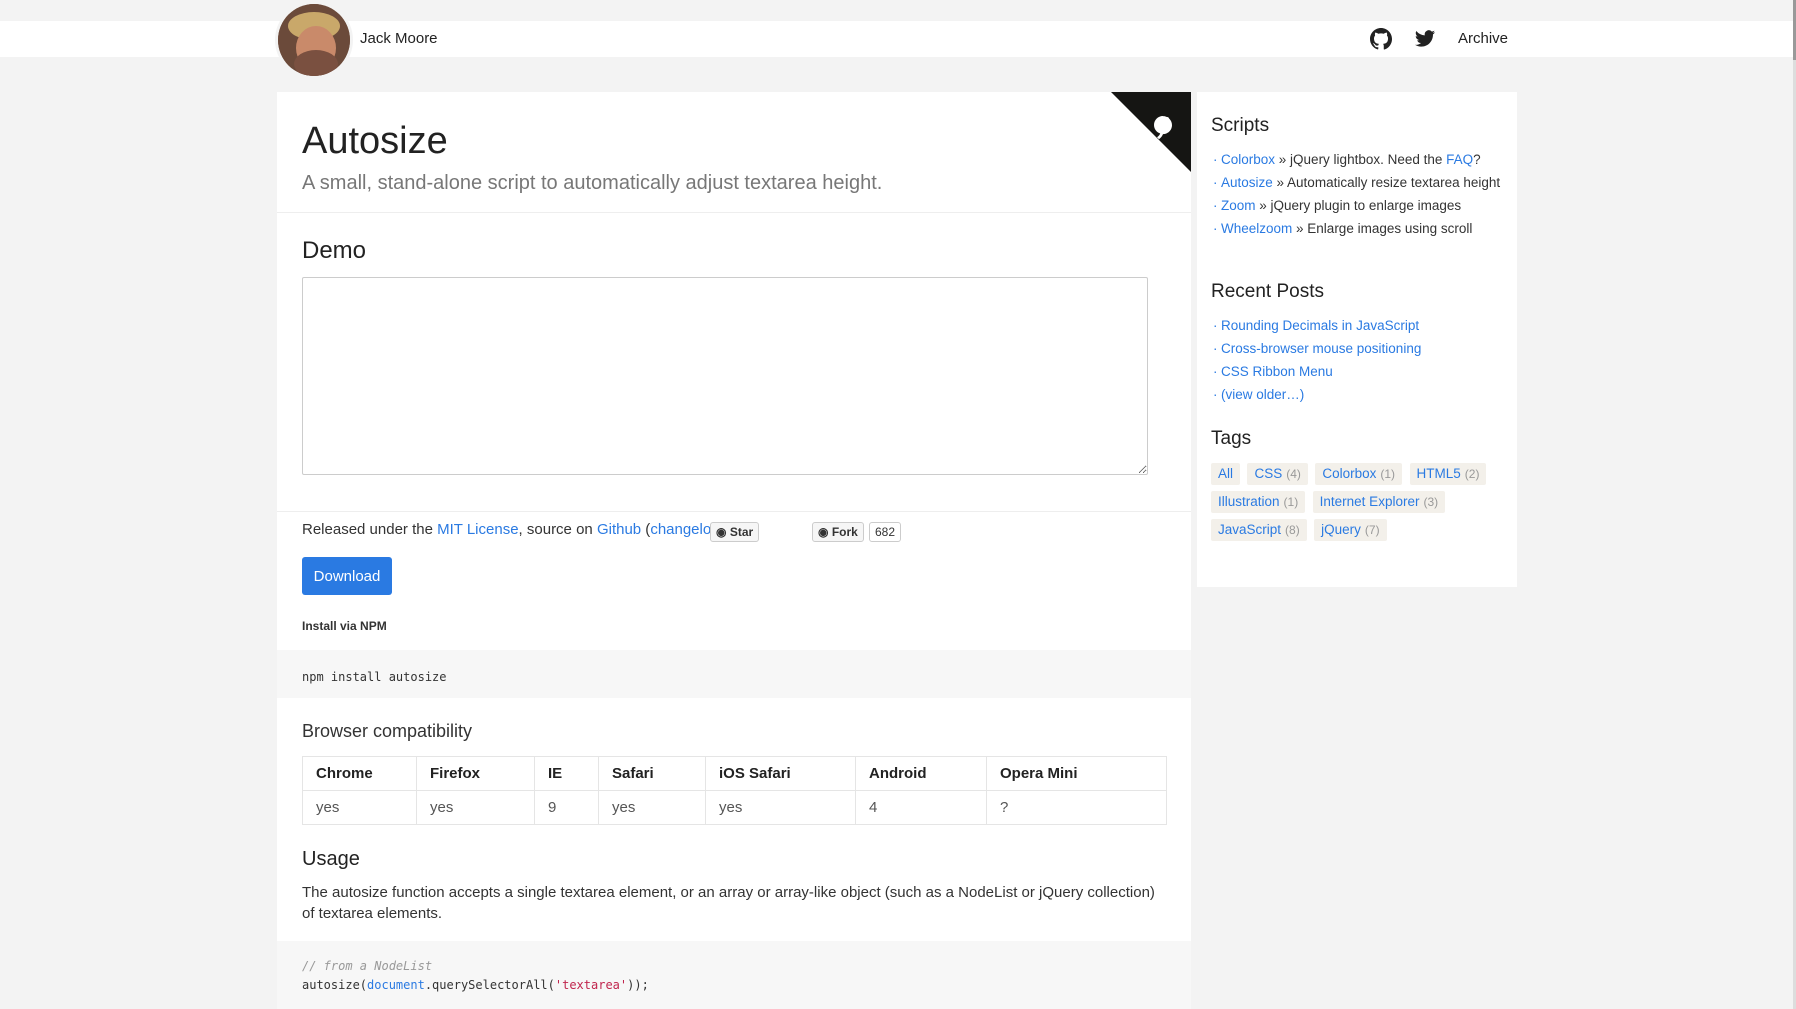 The height and width of the screenshot is (1009, 1796). I want to click on faq-link: FAQ, so click(1459, 159).